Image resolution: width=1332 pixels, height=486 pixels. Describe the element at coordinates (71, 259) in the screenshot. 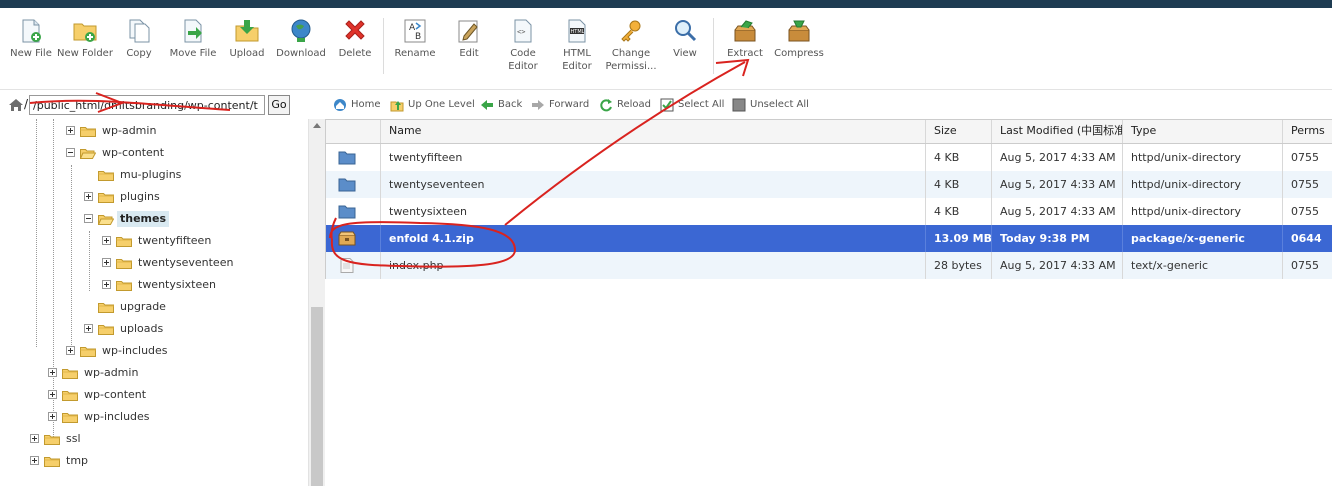

I see `tree-guide` at that location.